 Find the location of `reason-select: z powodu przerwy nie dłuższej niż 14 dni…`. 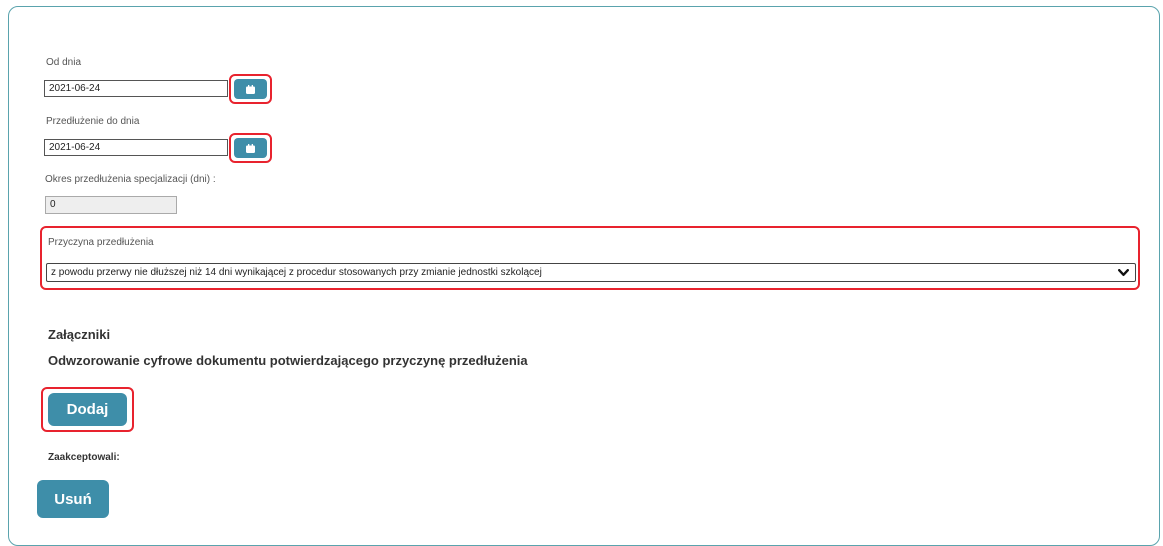

reason-select: z powodu przerwy nie dłuższej niż 14 dni… is located at coordinates (591, 272).